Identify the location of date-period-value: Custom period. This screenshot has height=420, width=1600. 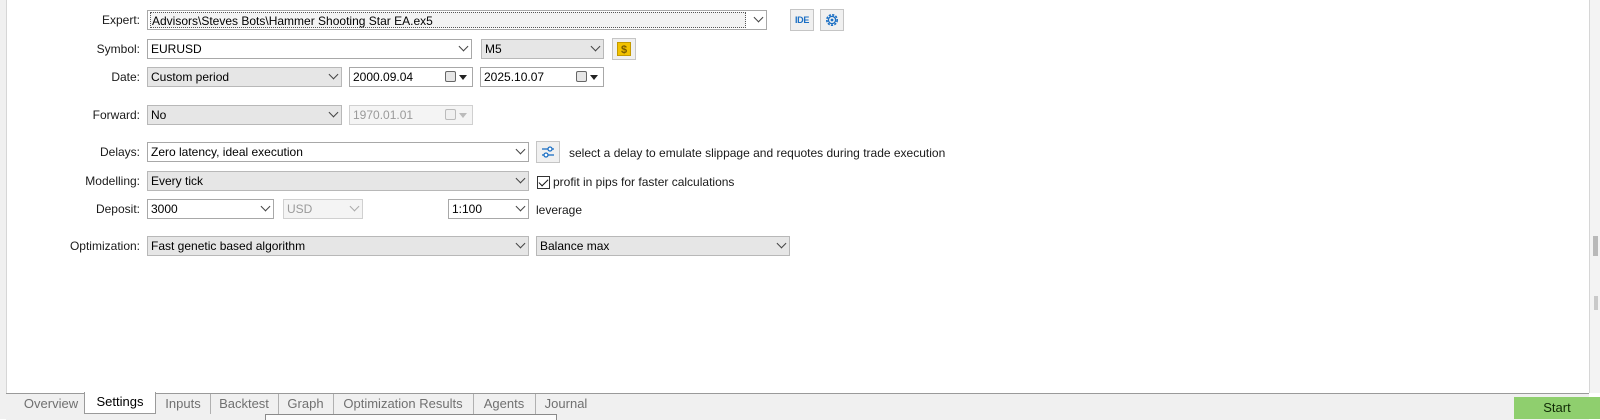
(190, 77).